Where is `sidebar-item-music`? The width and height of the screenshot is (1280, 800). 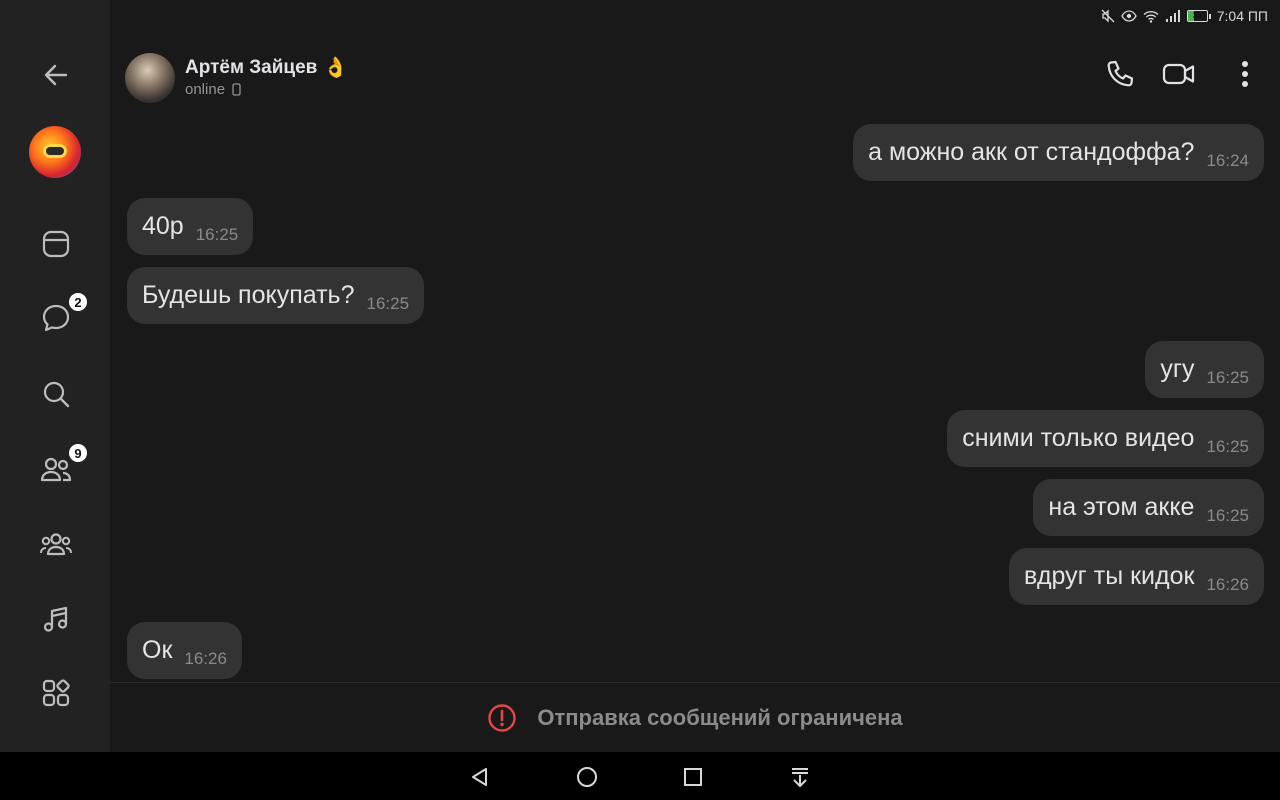 sidebar-item-music is located at coordinates (56, 619).